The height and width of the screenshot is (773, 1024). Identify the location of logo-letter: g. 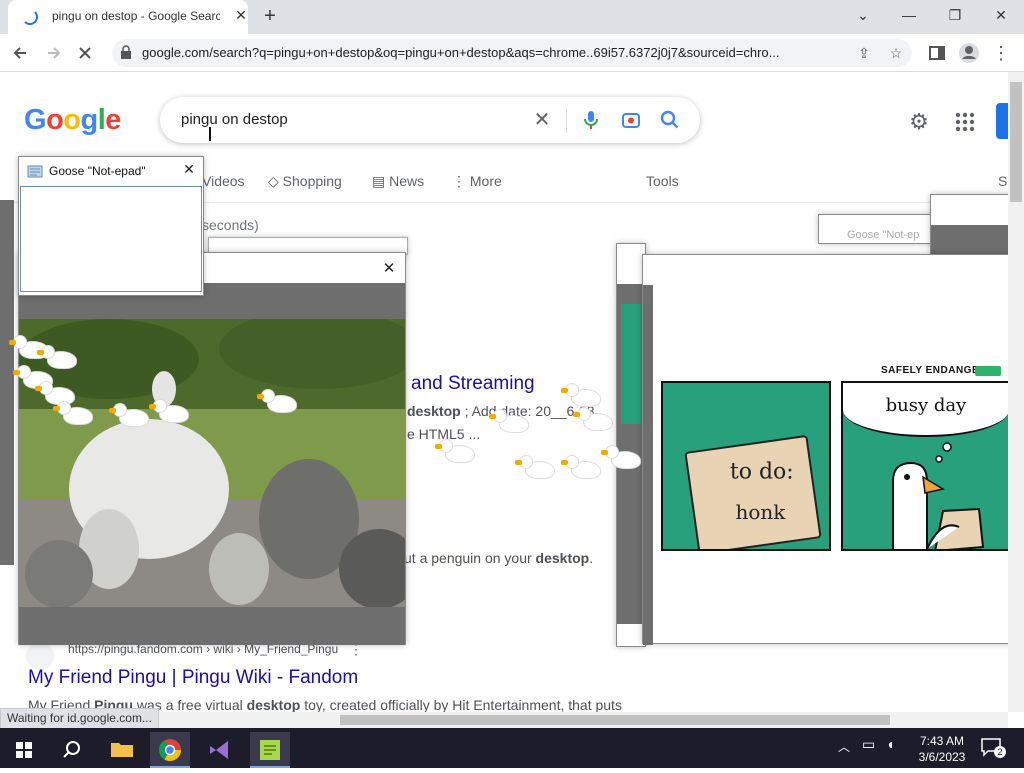
(89, 120).